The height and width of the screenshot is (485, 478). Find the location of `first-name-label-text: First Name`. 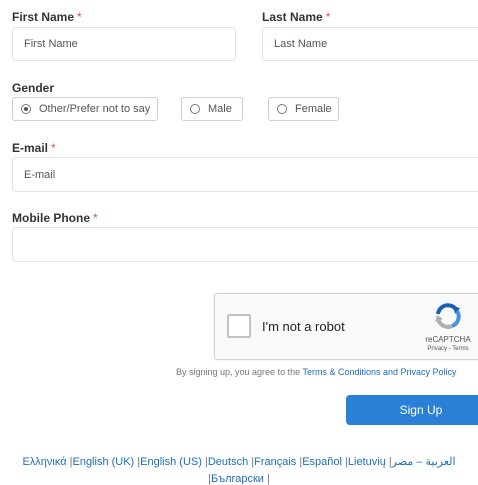

first-name-label-text: First Name is located at coordinates (43, 17).